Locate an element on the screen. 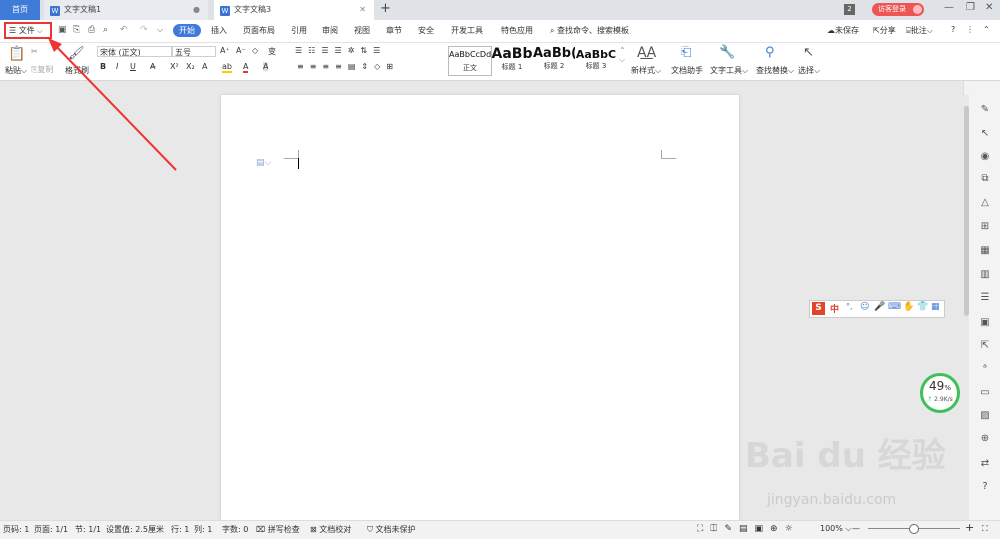 The height and width of the screenshot is (539, 1000). skin-icon: 👕 is located at coordinates (922, 307).